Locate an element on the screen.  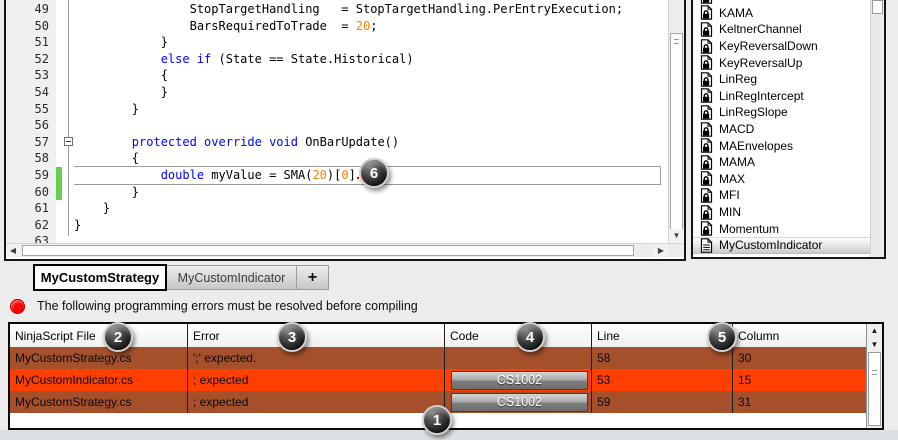
scroll-down-arrow-icon: ▼ is located at coordinates (676, 236).